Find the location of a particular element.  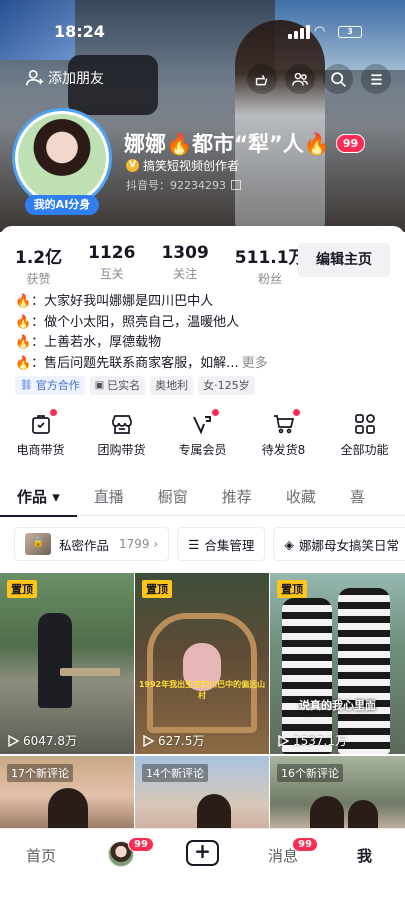

tab-live: 直播 is located at coordinates (109, 500).